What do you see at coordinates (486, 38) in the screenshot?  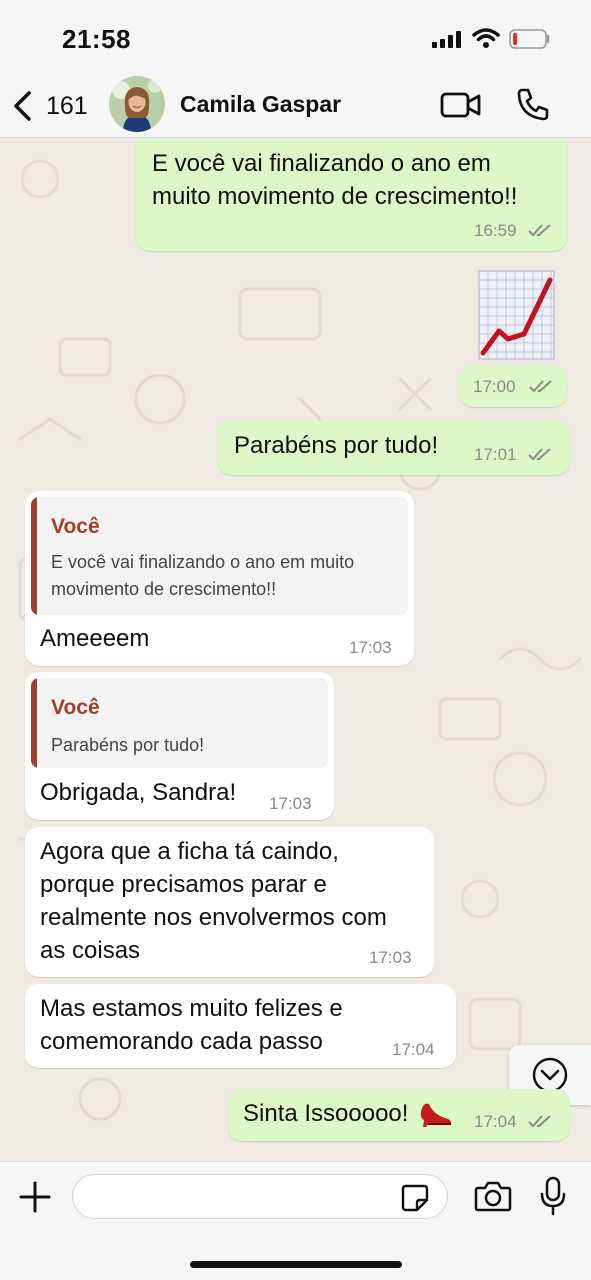 I see `wifi-icon` at bounding box center [486, 38].